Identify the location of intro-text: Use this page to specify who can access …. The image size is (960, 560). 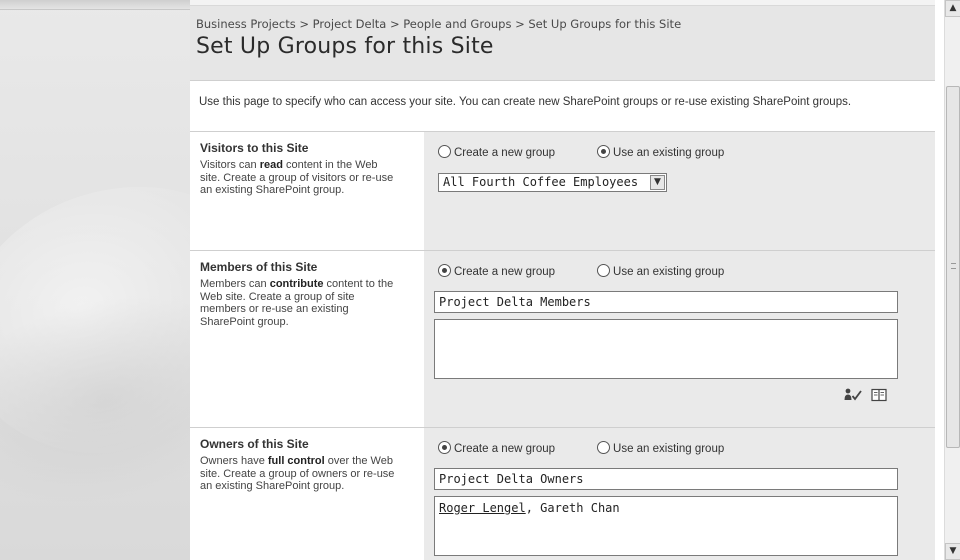
(525, 102).